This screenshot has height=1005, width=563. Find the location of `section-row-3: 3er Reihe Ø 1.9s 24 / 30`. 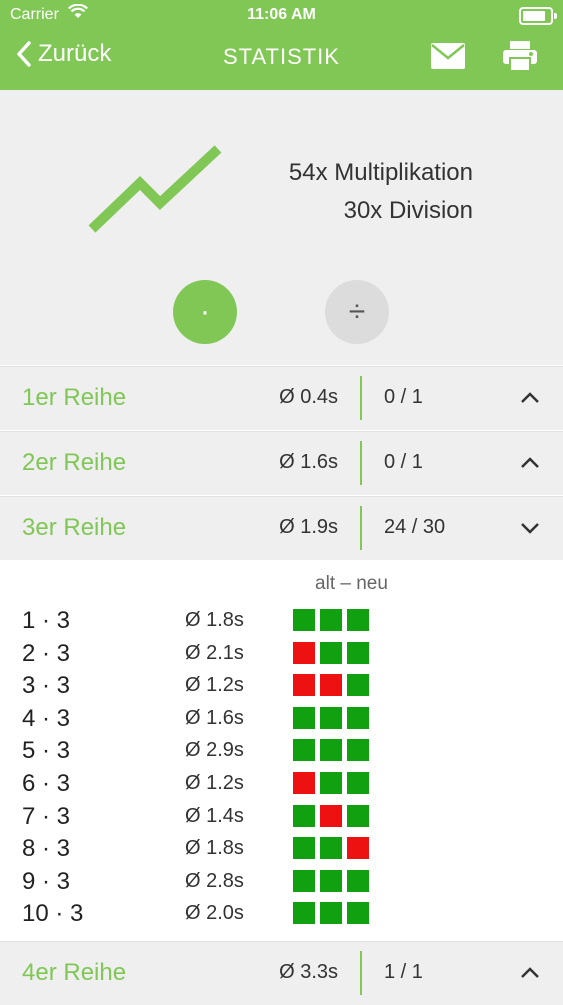

section-row-3: 3er Reihe Ø 1.9s 24 / 30 is located at coordinates (281, 528).